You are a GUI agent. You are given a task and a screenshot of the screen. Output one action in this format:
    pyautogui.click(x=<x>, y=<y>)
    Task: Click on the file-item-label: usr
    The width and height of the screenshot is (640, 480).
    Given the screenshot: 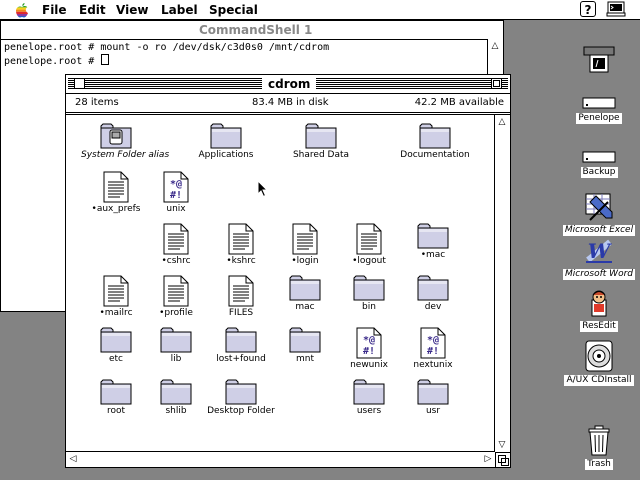 What is the action you would take?
    pyautogui.click(x=433, y=411)
    